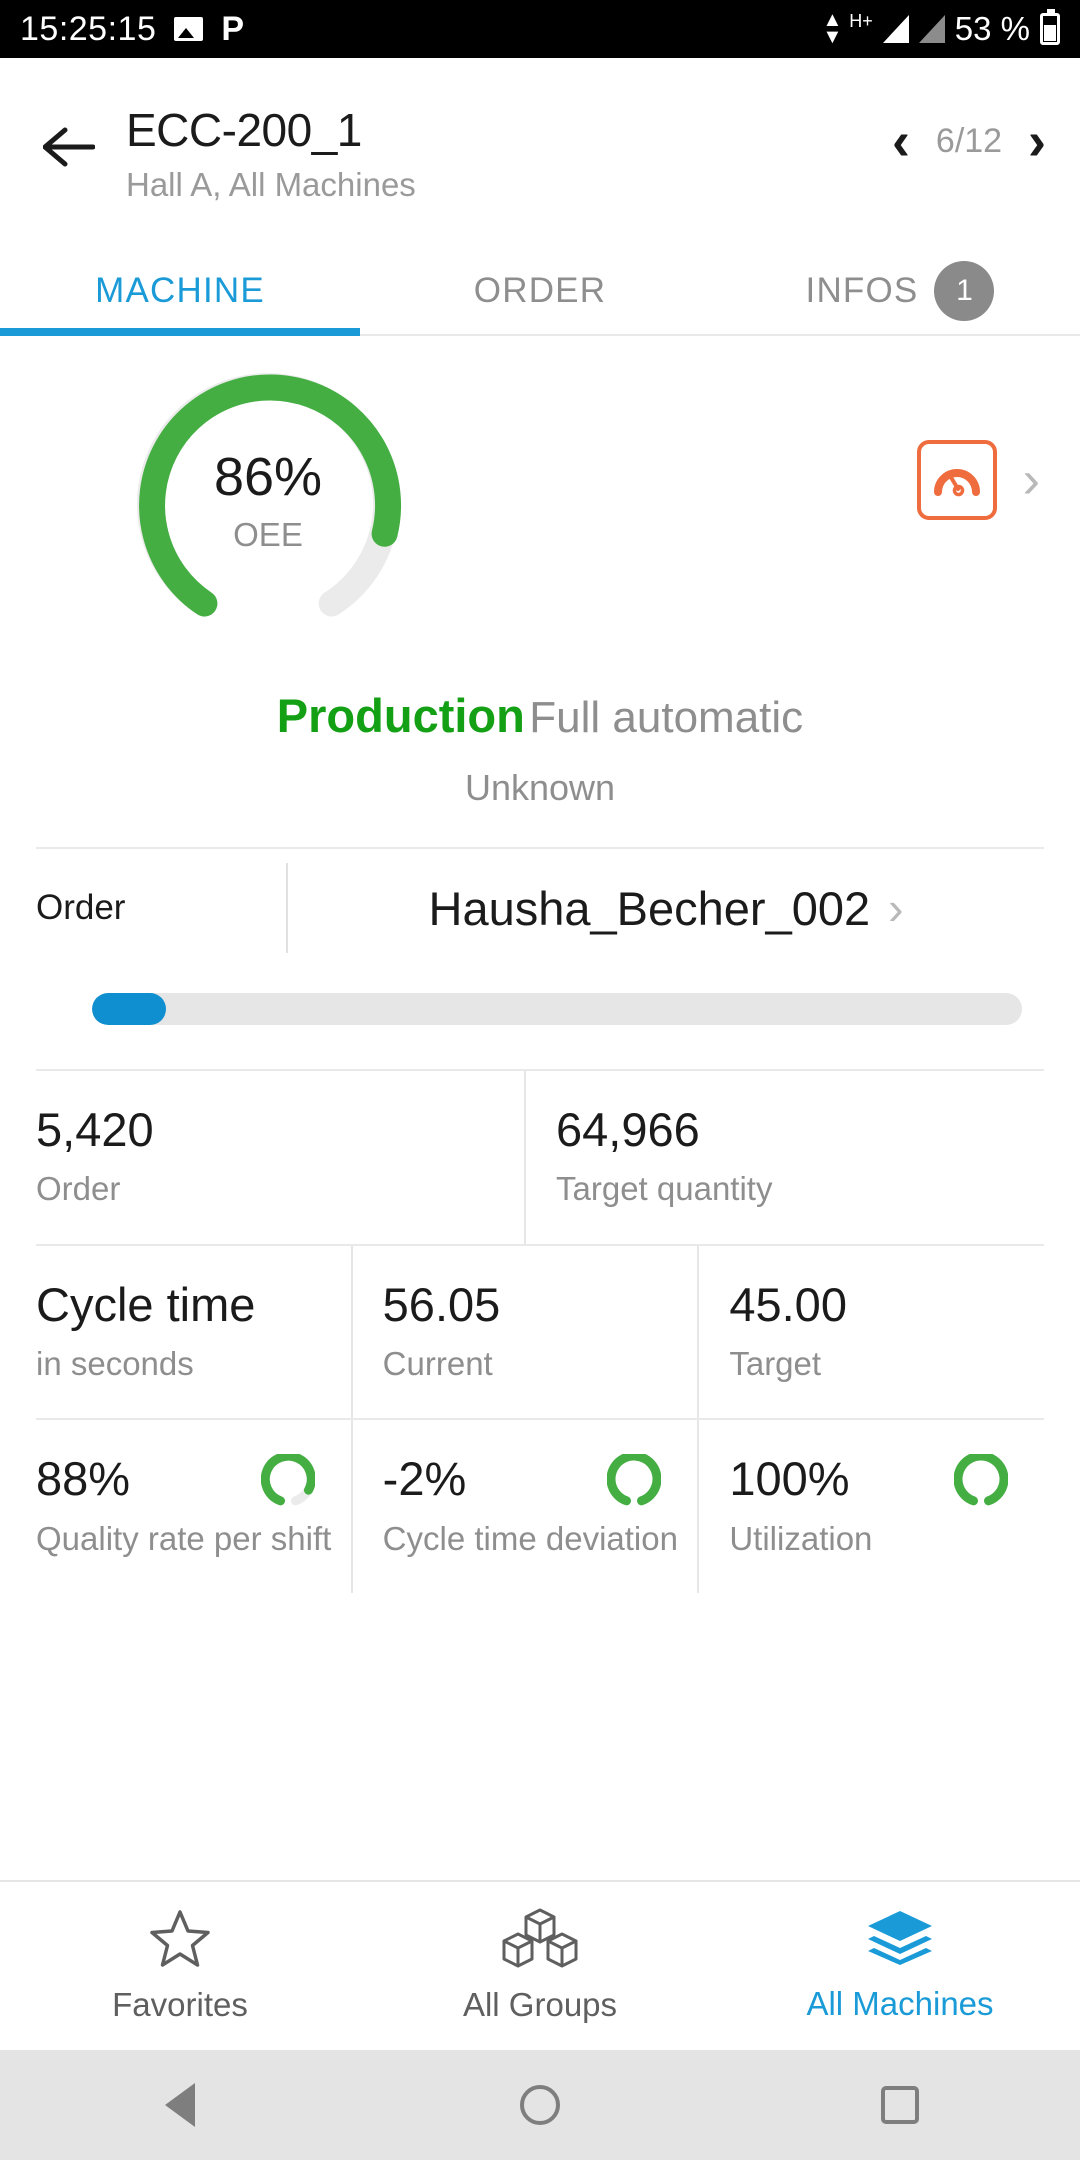 Image resolution: width=1080 pixels, height=2160 pixels. I want to click on order-chevron-right-icon: ›, so click(895, 908).